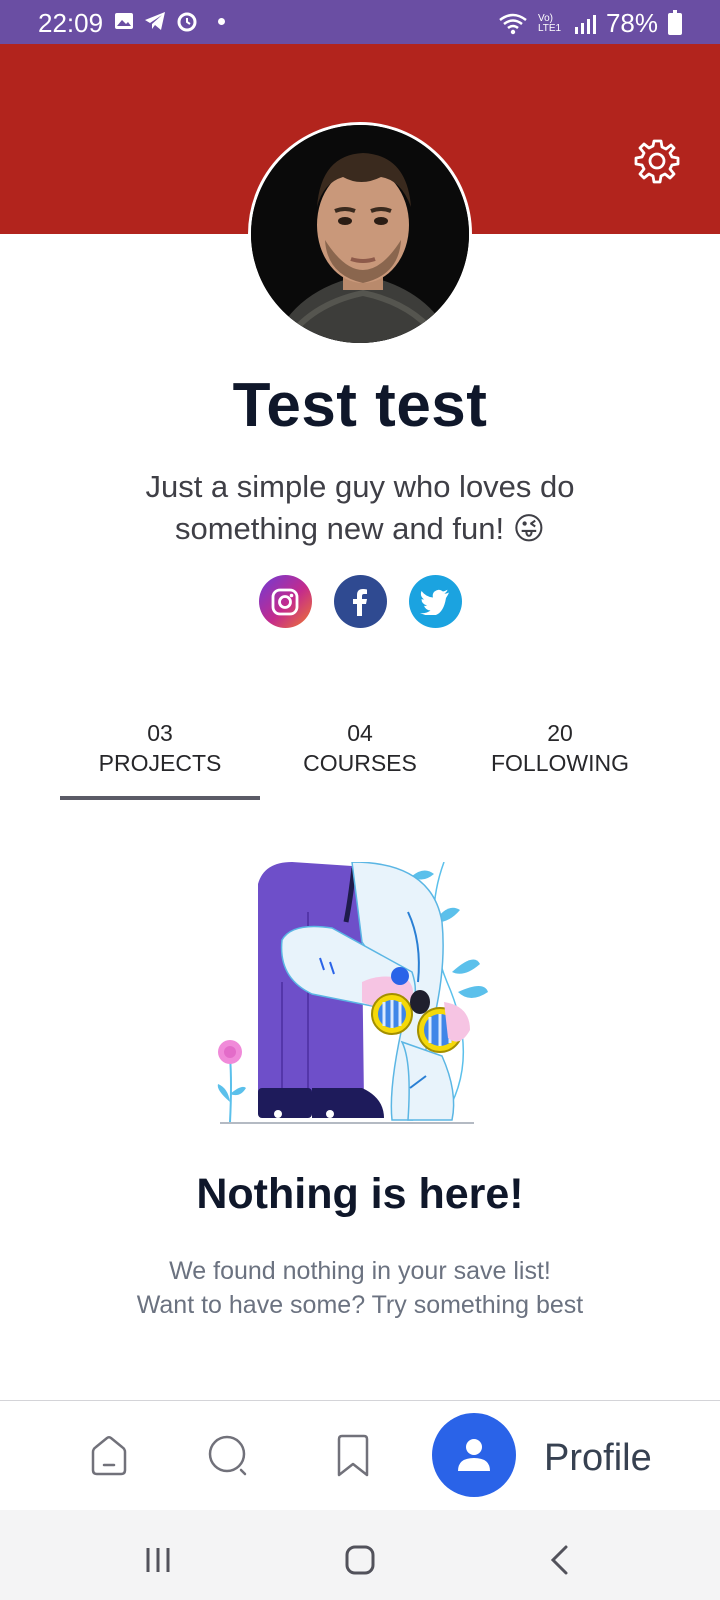 This screenshot has width=720, height=1600. I want to click on bottom-navigation: Profile, so click(360, 1455).